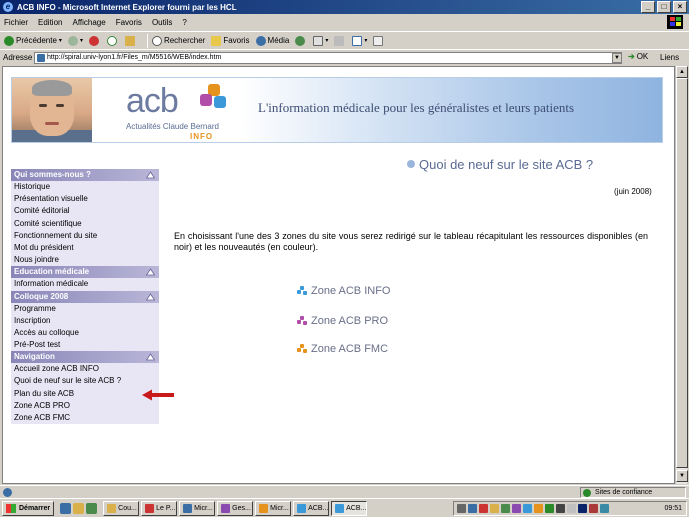  What do you see at coordinates (85, 309) in the screenshot?
I see `sidebar-item-programme: Programme` at bounding box center [85, 309].